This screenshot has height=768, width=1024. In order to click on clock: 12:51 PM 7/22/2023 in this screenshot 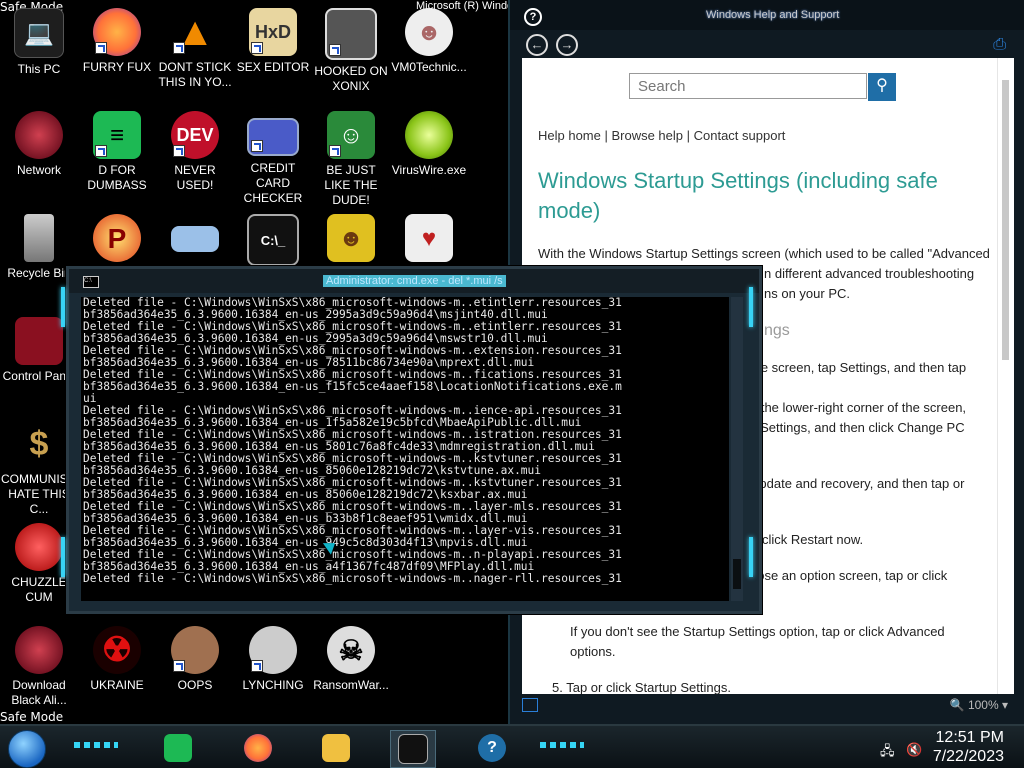, I will do `click(968, 747)`.